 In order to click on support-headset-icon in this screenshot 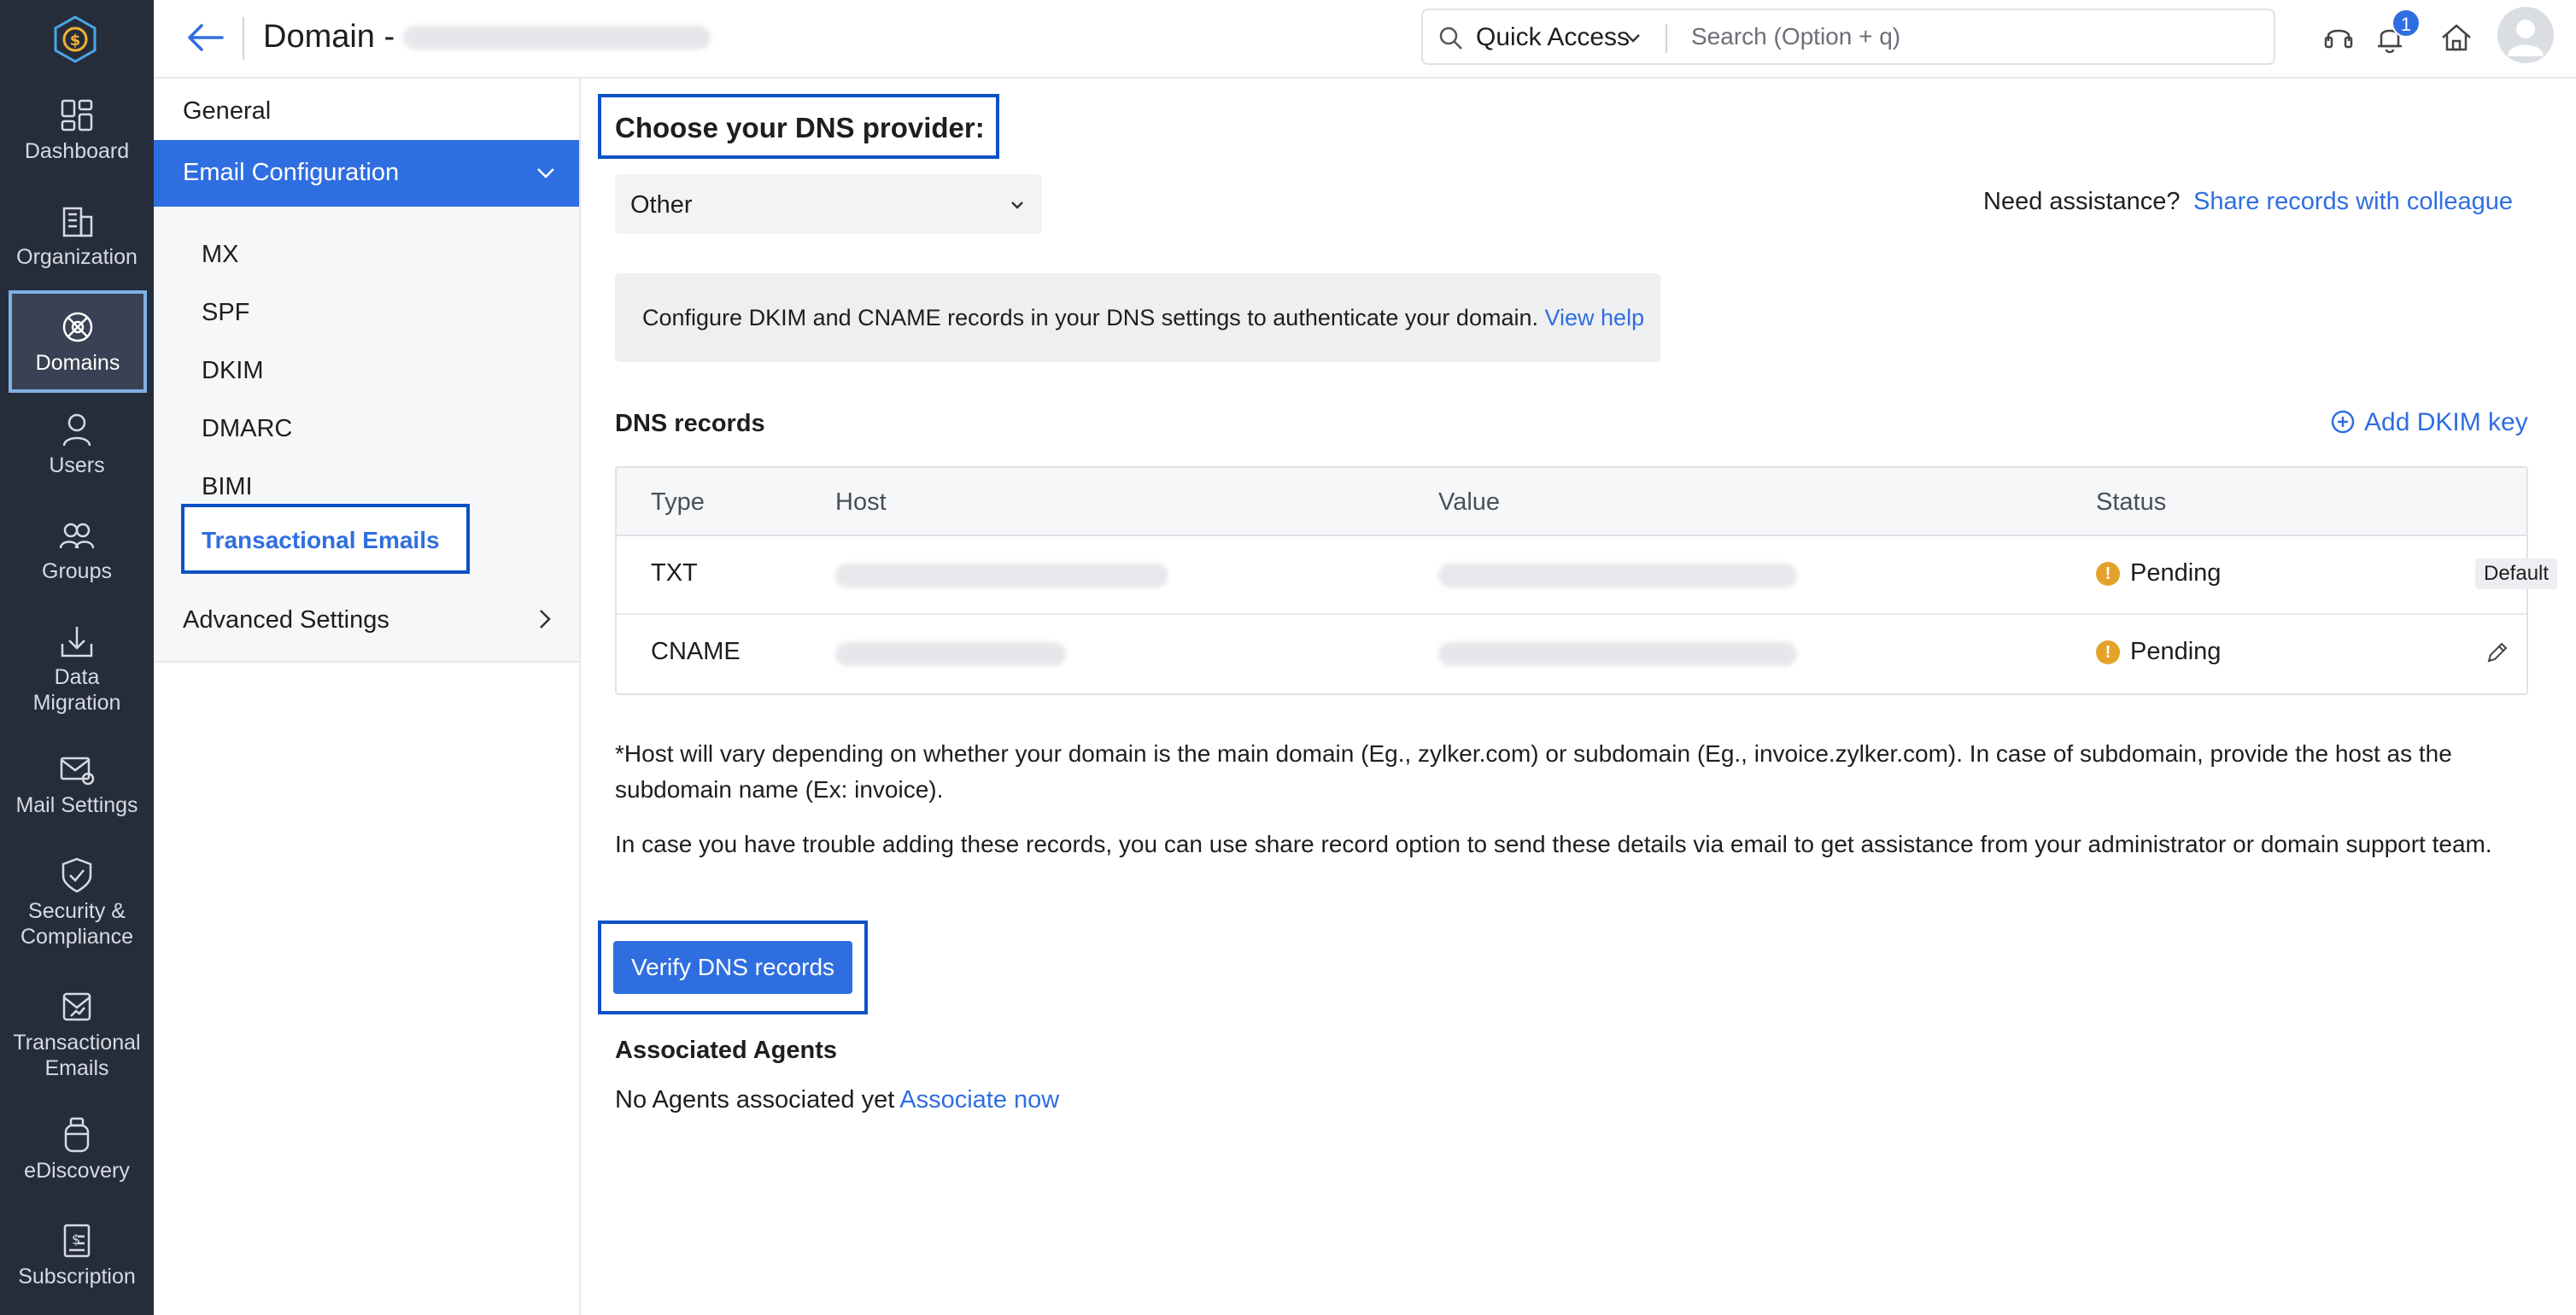, I will do `click(2338, 37)`.